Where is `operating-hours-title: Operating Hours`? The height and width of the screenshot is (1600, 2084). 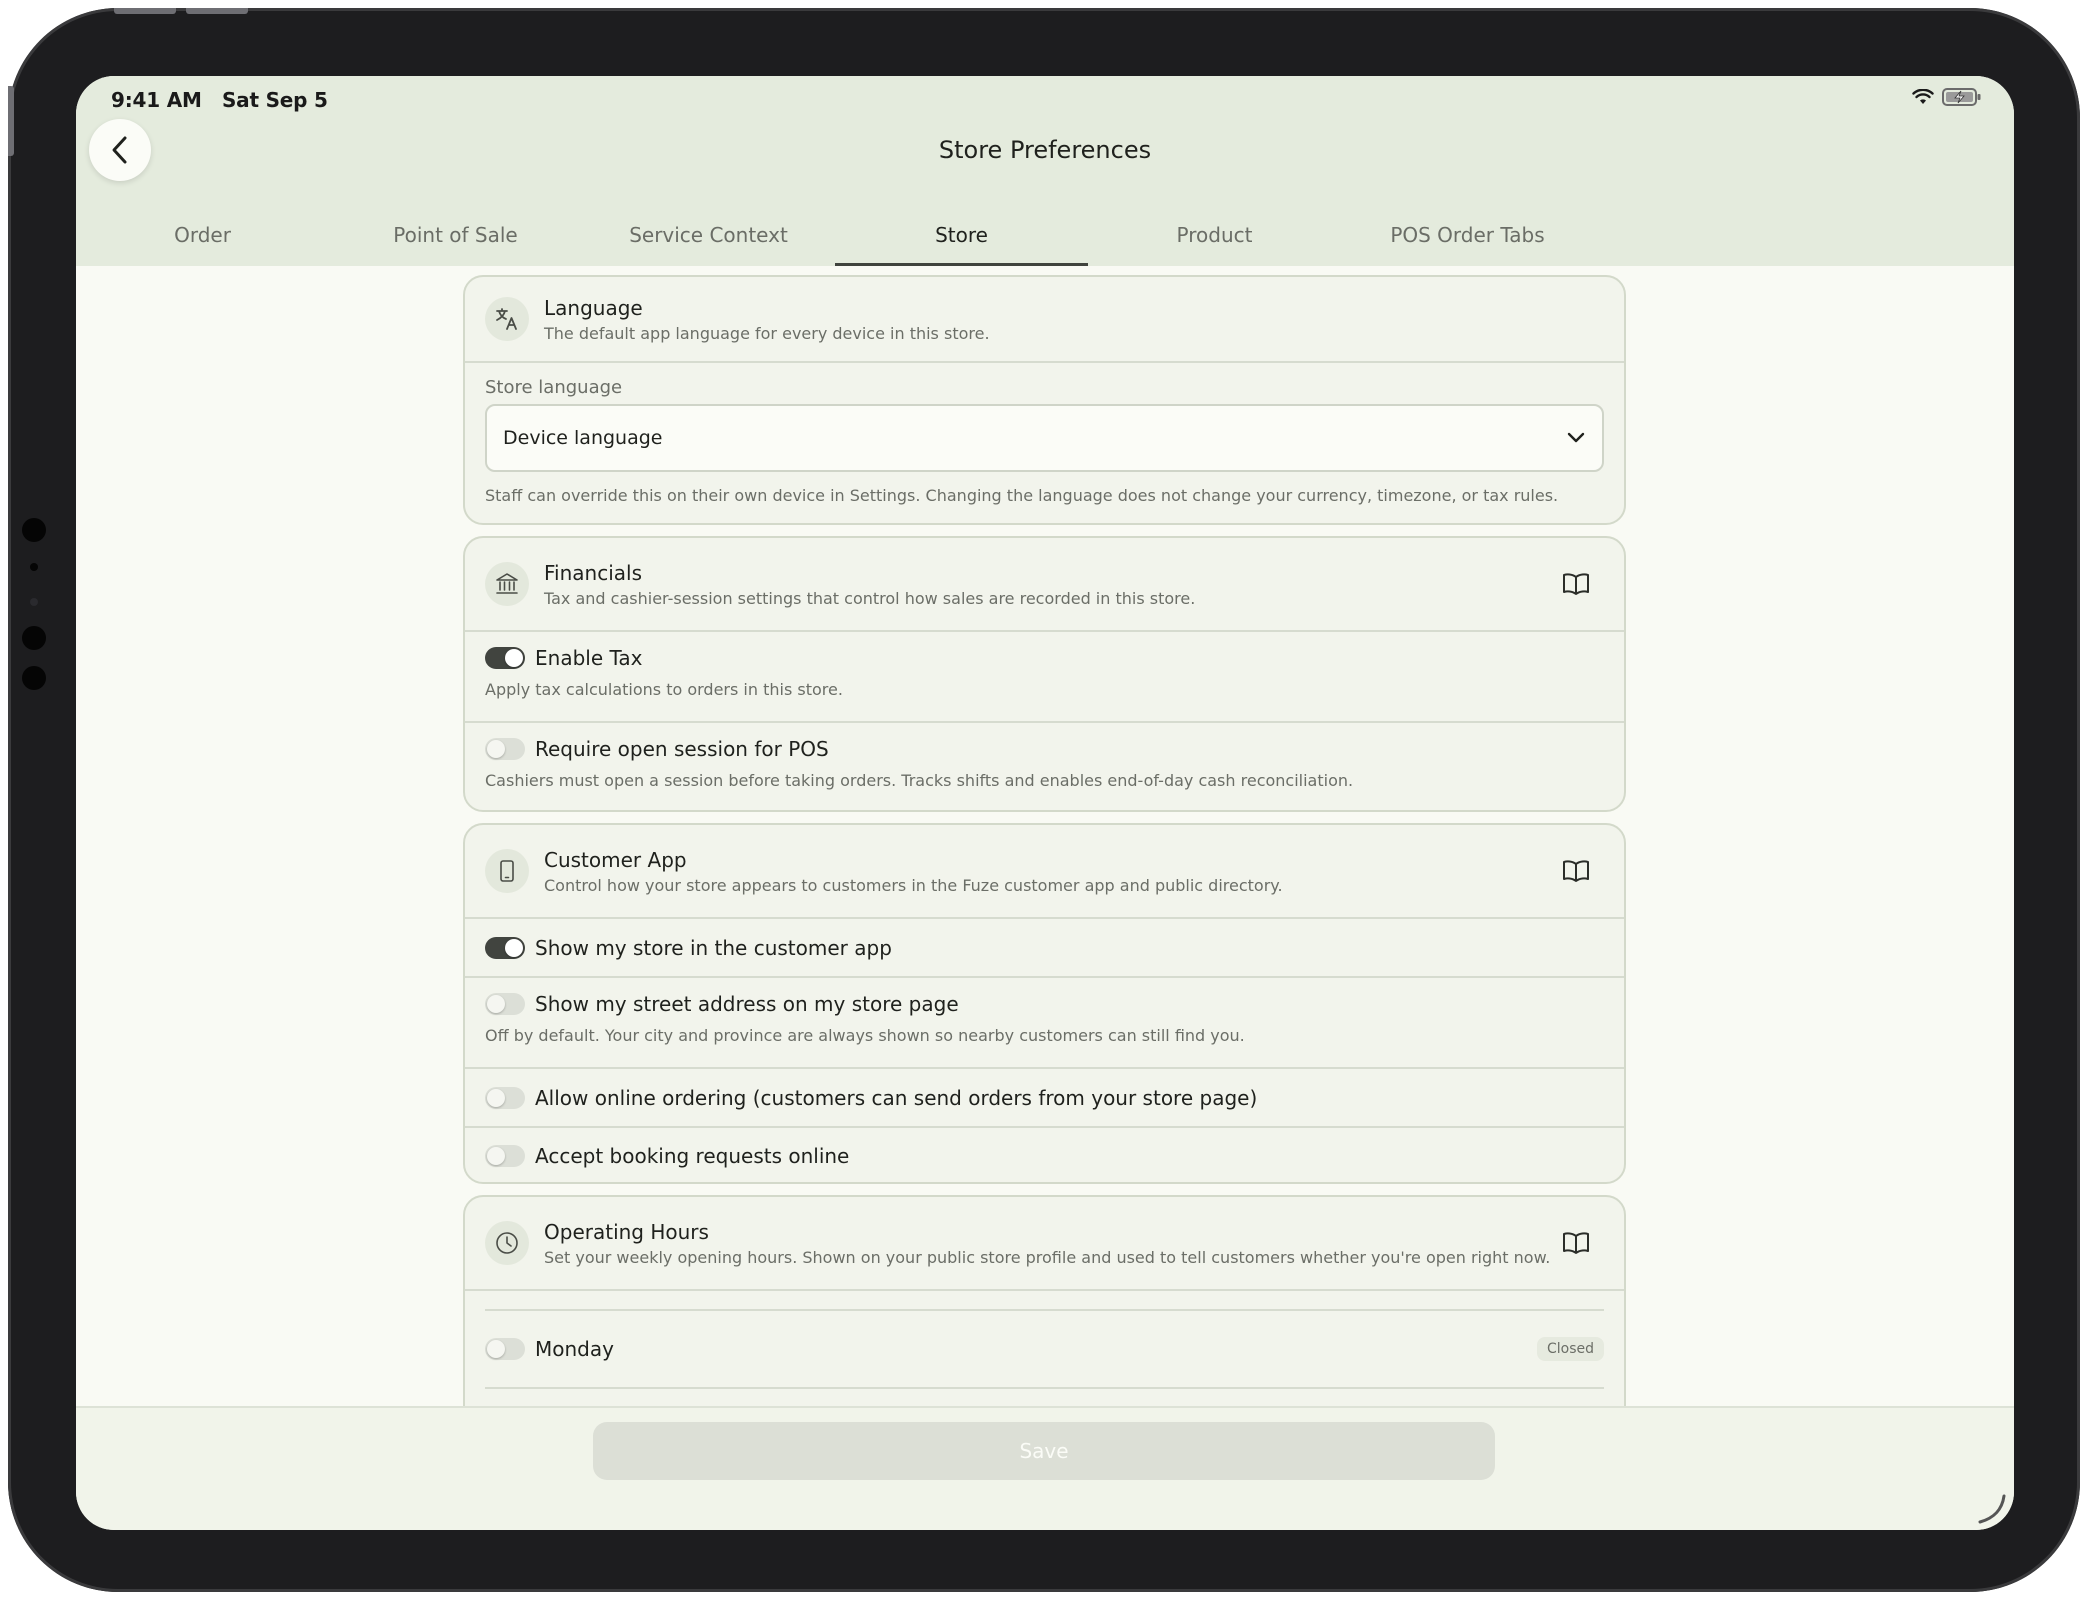
operating-hours-title: Operating Hours is located at coordinates (626, 1231).